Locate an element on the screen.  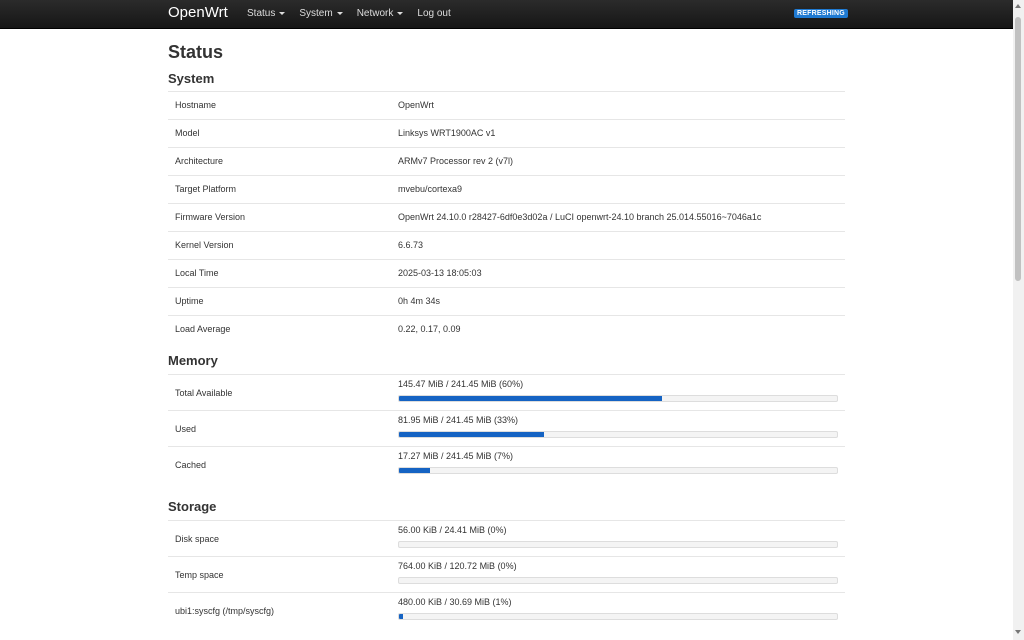
row-value: 6.6.73 is located at coordinates (411, 245).